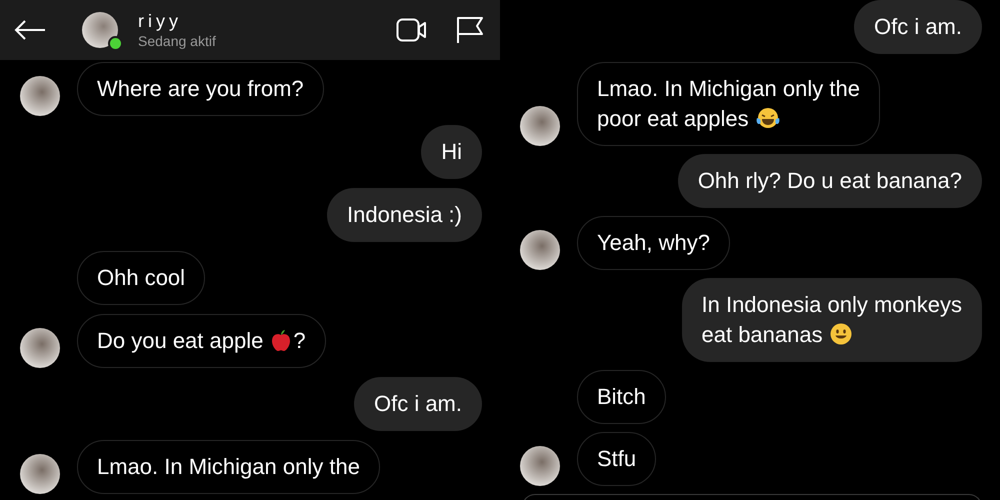 The width and height of the screenshot is (1000, 500). Describe the element at coordinates (160, 21) in the screenshot. I see `contact-name: riyy` at that location.